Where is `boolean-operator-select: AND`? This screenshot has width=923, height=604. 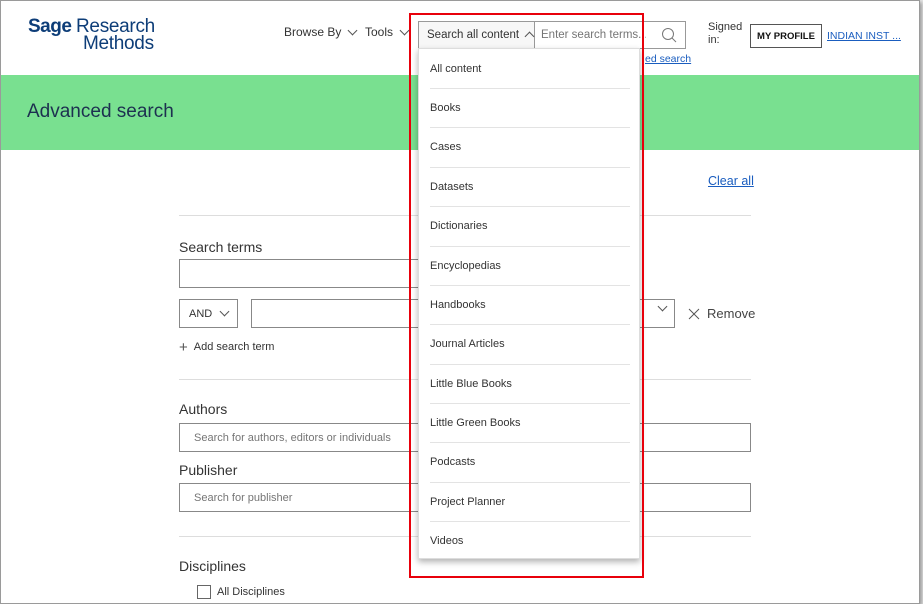
boolean-operator-select: AND is located at coordinates (208, 313).